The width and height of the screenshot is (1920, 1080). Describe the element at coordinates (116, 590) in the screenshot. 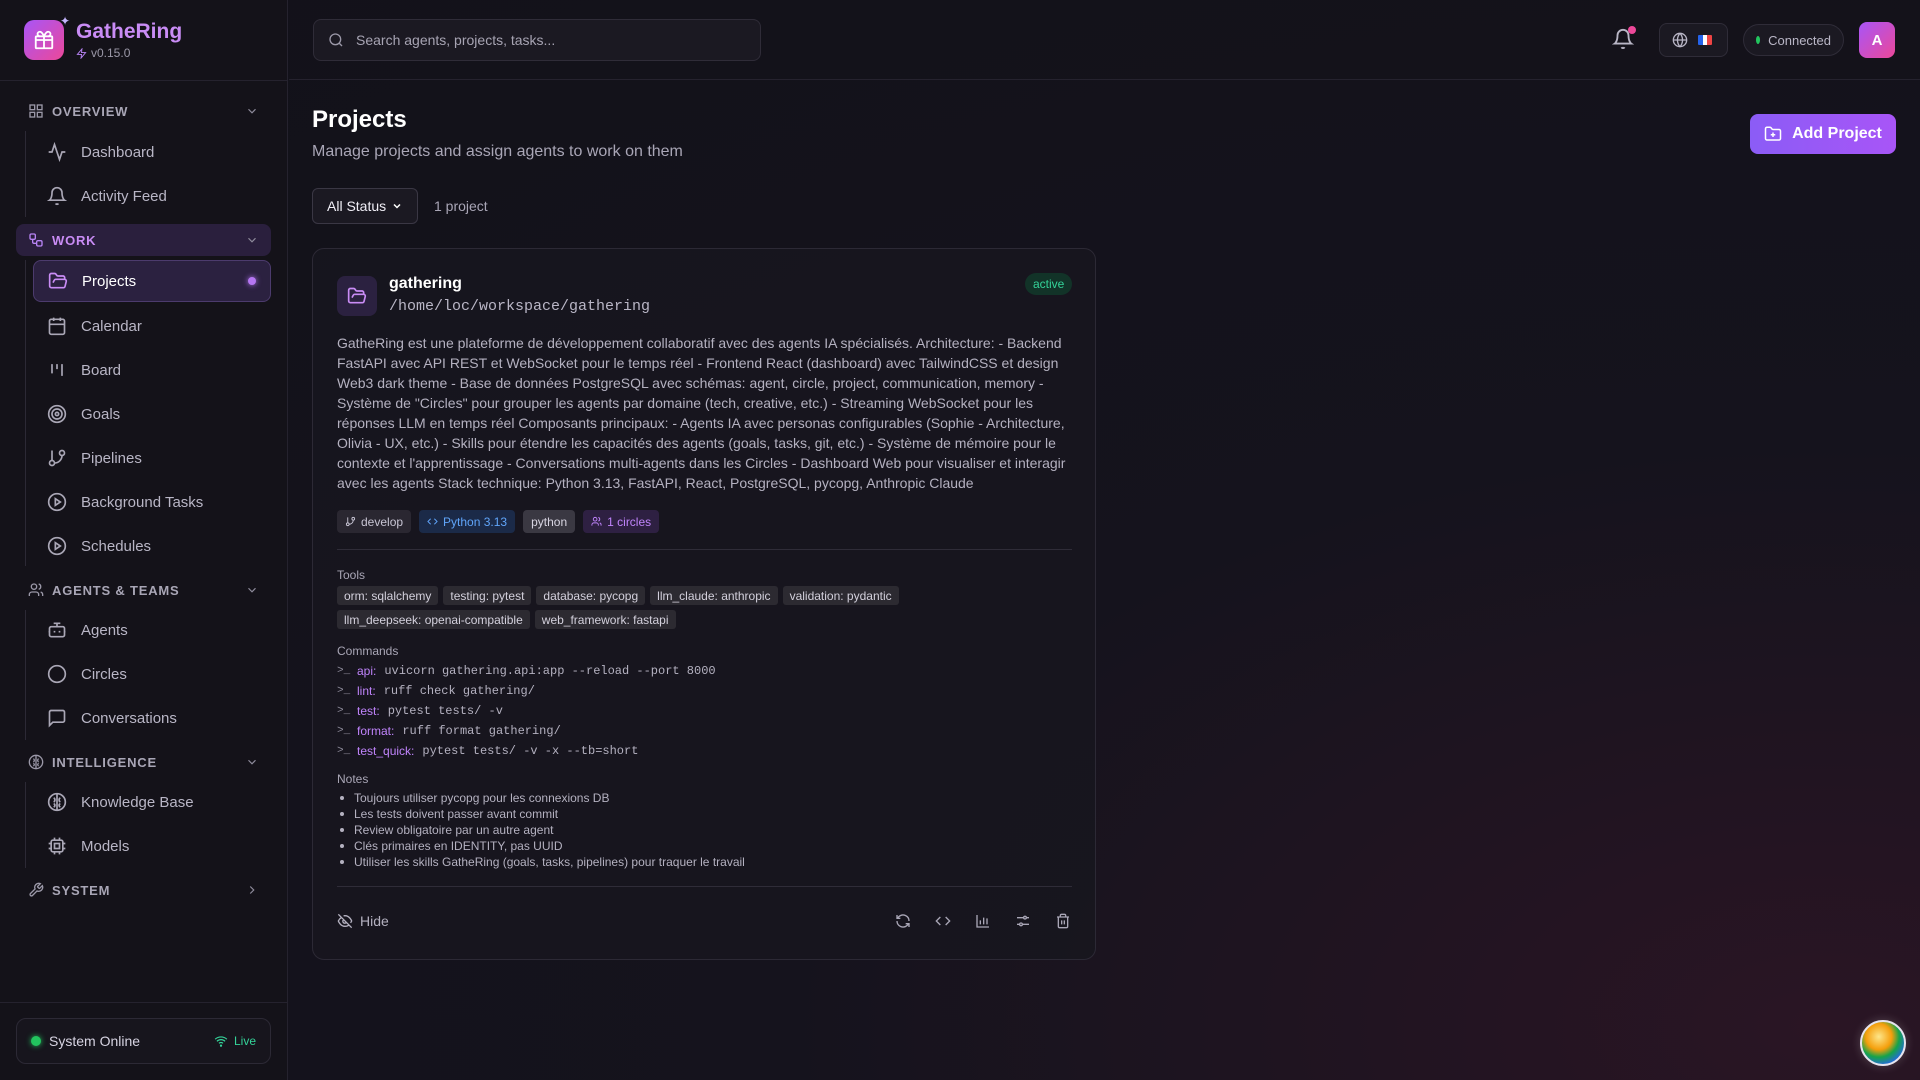

I see `section-label: AGENTS & TEAMS` at that location.